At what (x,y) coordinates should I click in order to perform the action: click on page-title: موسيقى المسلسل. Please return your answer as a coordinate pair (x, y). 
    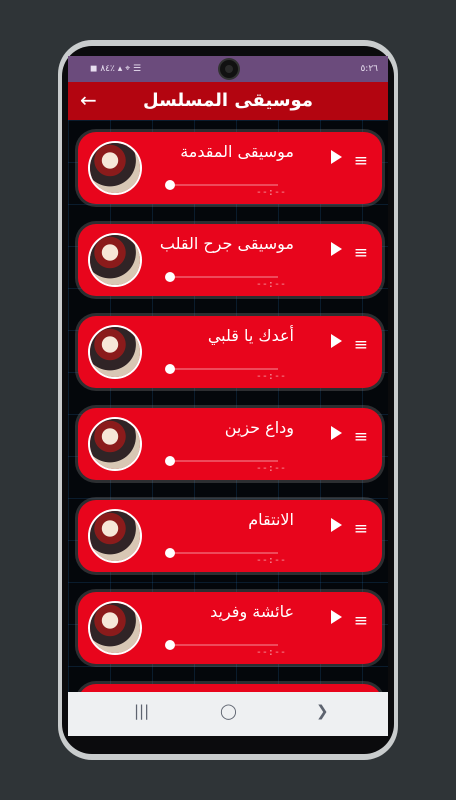
    Looking at the image, I should click on (228, 100).